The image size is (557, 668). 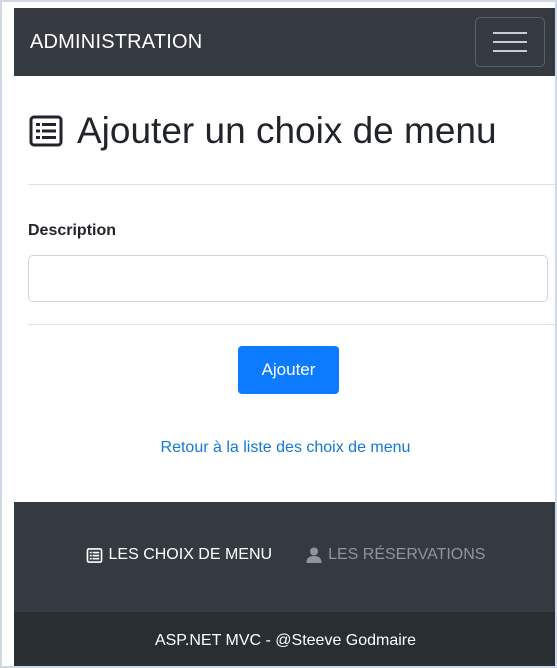 I want to click on copyright-text: ASP.NET MVC - @Steeve Godmaire, so click(x=285, y=640).